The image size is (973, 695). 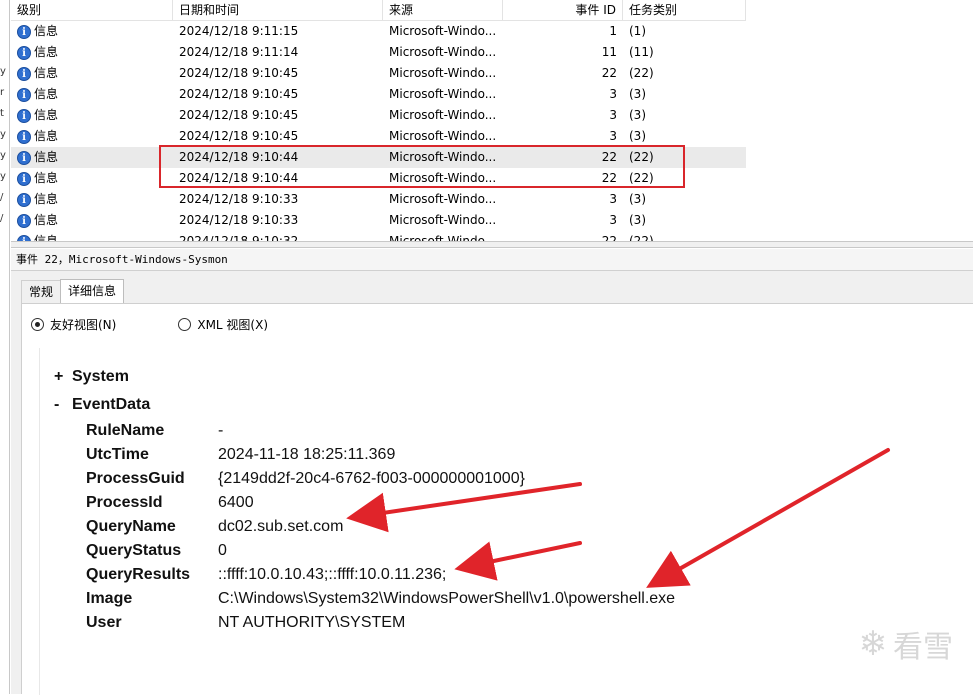 I want to click on radio-unselected-icon, so click(x=185, y=324).